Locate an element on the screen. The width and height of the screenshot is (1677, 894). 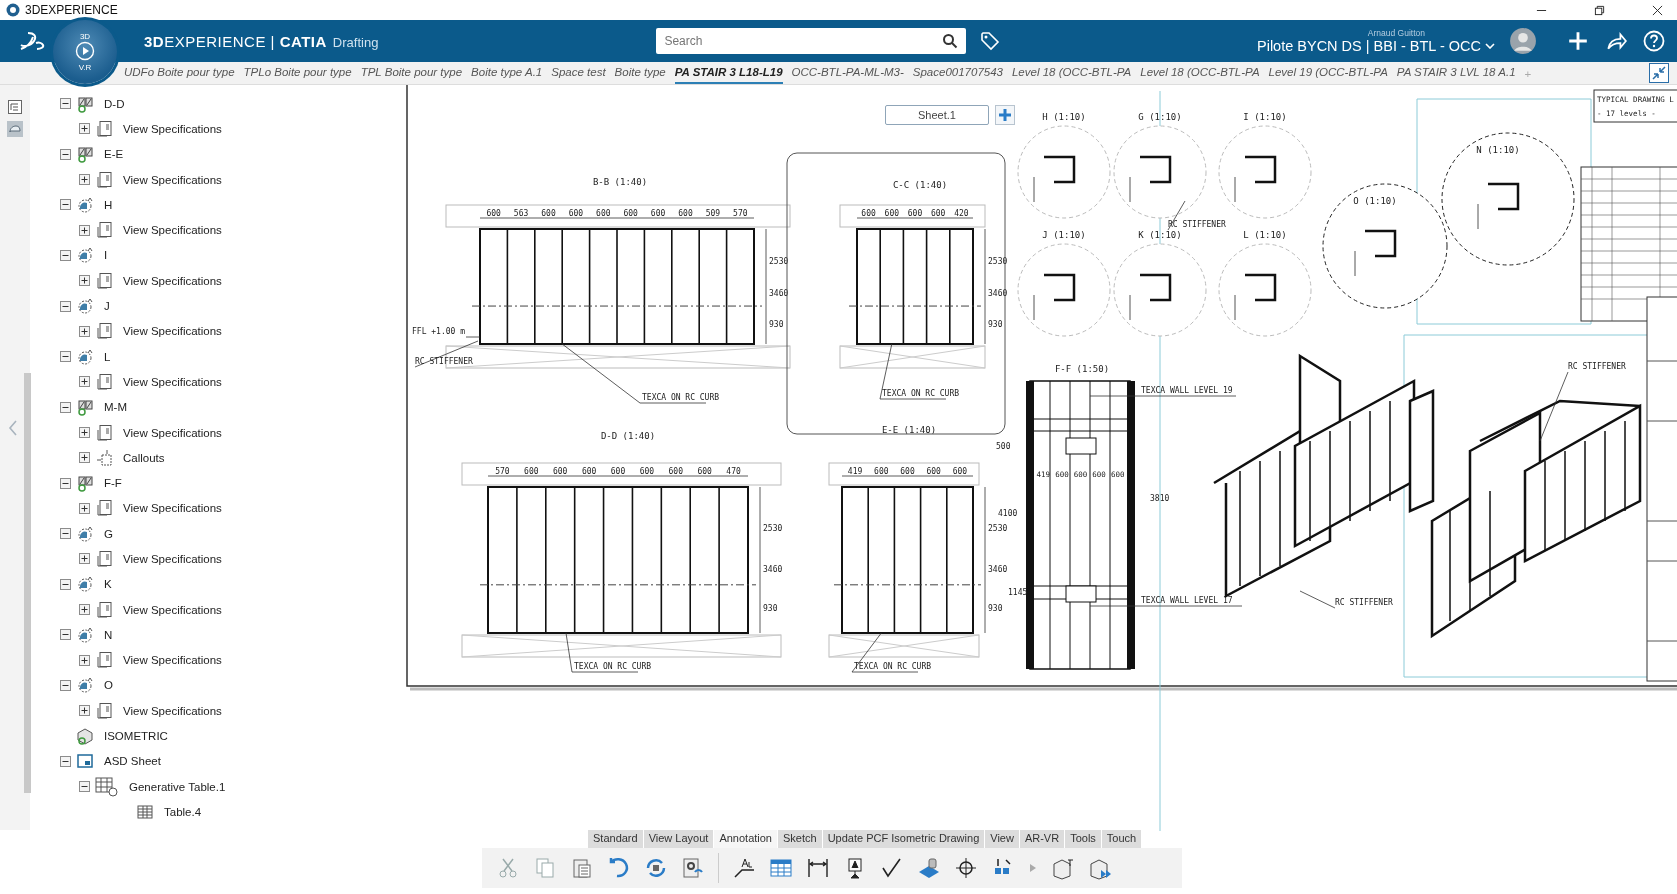
document-tab: Boite type is located at coordinates (640, 75).